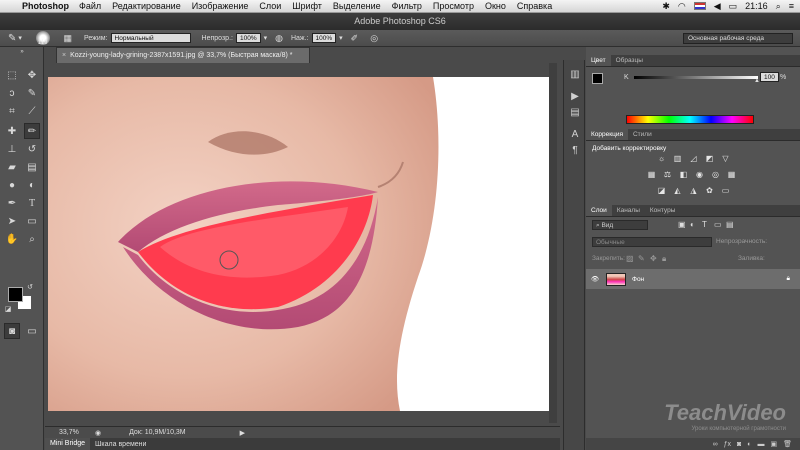 The width and height of the screenshot is (800, 450). What do you see at coordinates (725, 191) in the screenshot?
I see `gradient-map-icon: ▭` at bounding box center [725, 191].